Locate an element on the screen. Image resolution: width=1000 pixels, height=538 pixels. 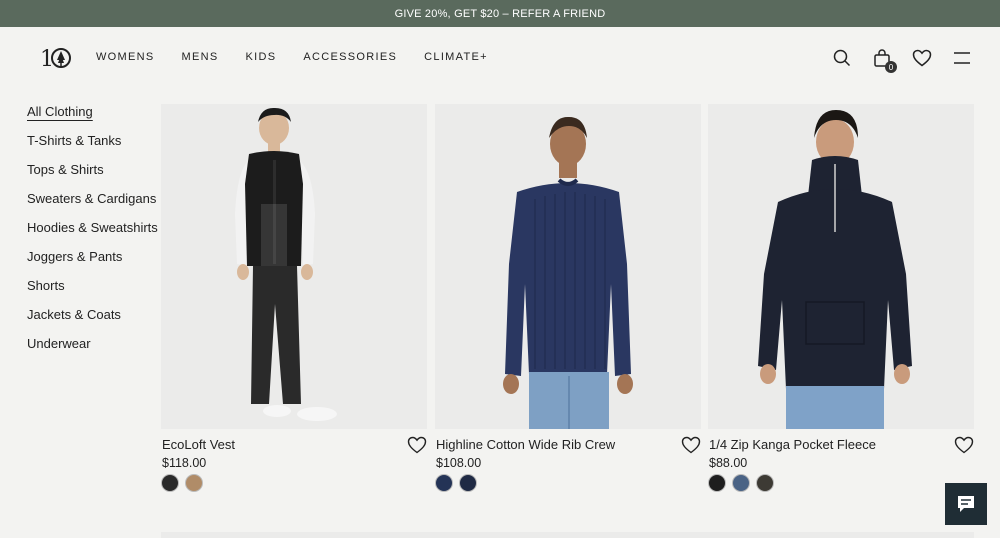
sidebar-item-tshirts-tanks: T-Shirts & Tanks is located at coordinates (92, 141).